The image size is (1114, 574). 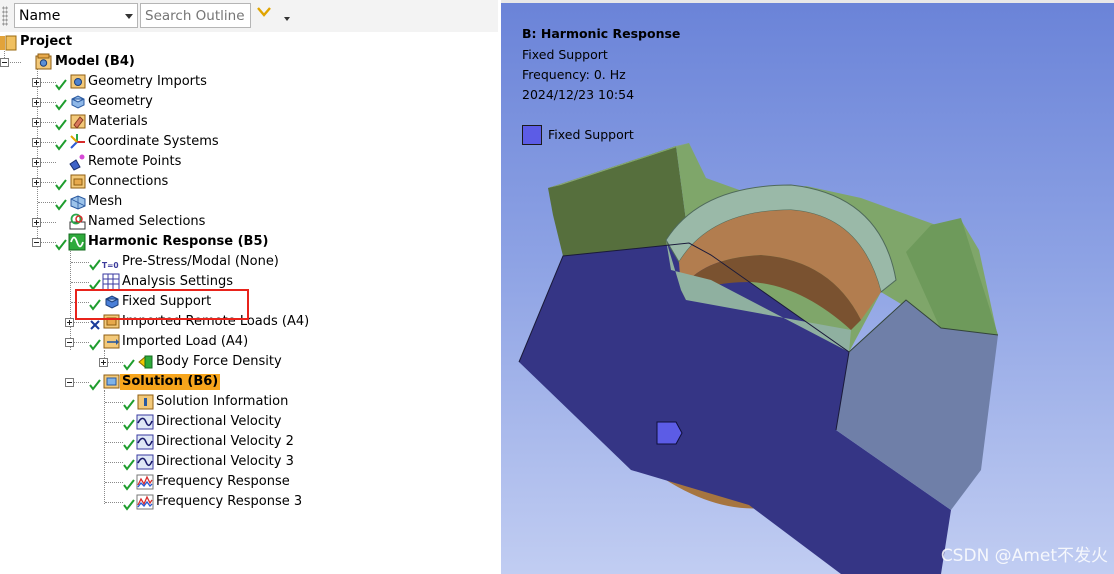 What do you see at coordinates (223, 481) in the screenshot?
I see `tree-label-frequency-response: Frequency Response` at bounding box center [223, 481].